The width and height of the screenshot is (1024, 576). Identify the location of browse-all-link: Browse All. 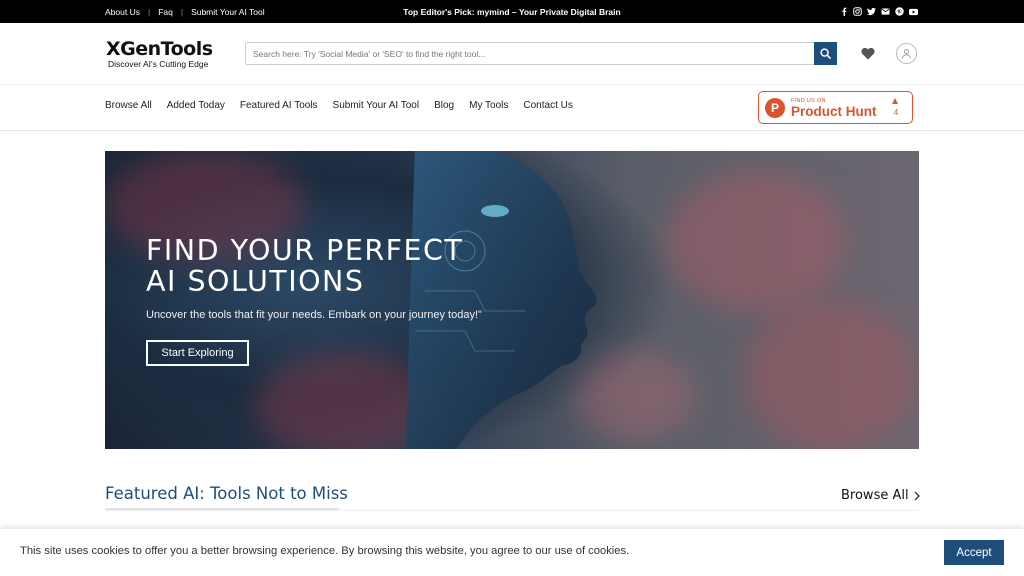
(880, 495).